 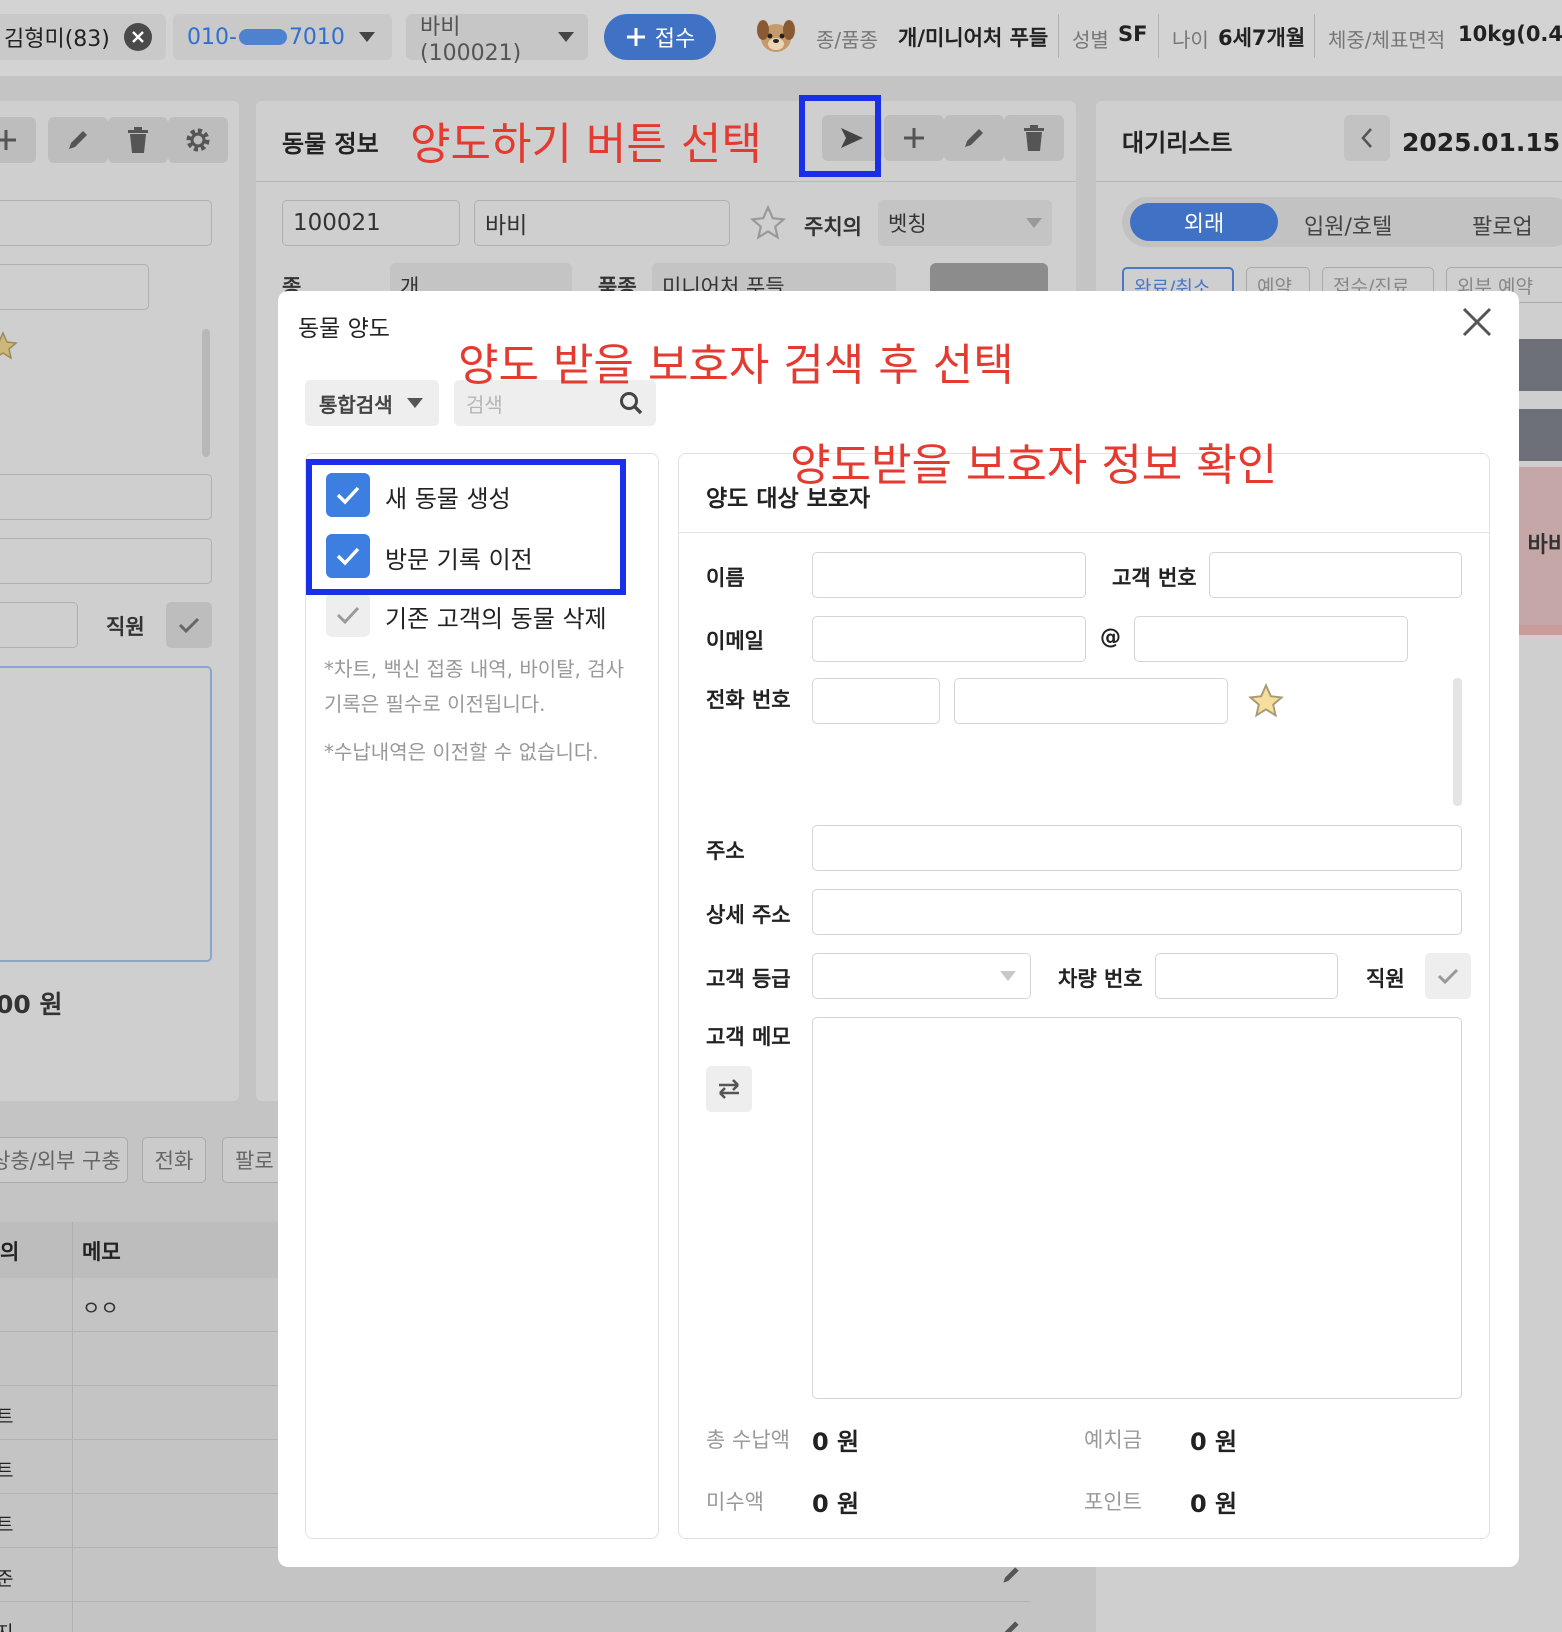 I want to click on email-id-input, so click(x=949, y=639).